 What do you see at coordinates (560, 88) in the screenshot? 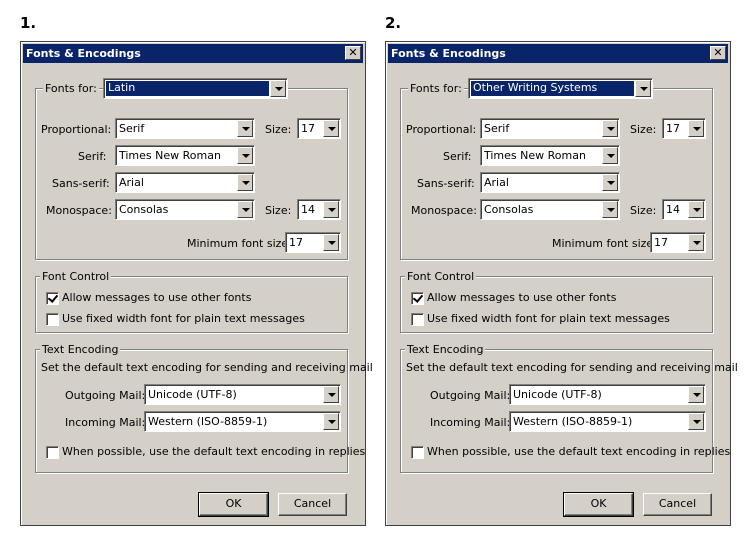
I see `fonts-for-select: Other Writing Systems` at bounding box center [560, 88].